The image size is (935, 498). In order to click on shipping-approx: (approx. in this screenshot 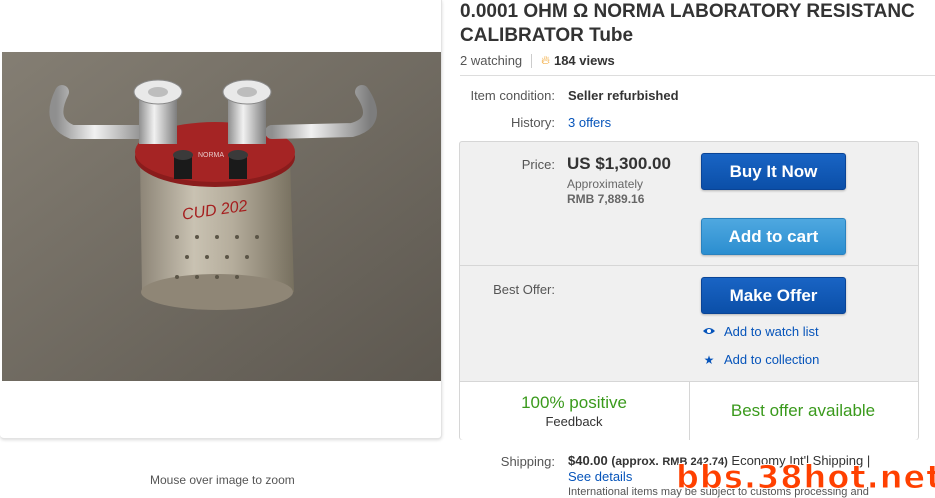, I will do `click(635, 461)`.